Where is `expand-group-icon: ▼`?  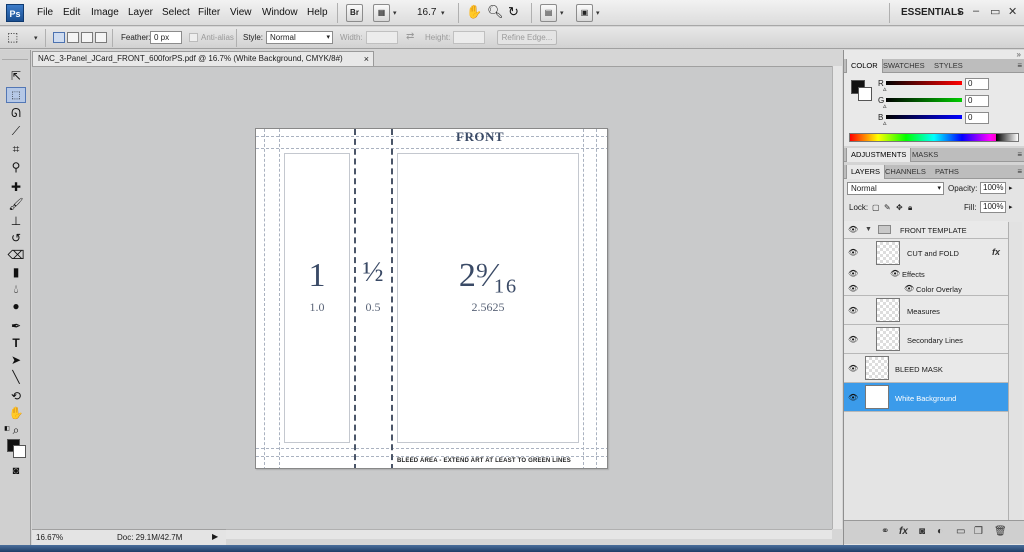
expand-group-icon: ▼ is located at coordinates (868, 229).